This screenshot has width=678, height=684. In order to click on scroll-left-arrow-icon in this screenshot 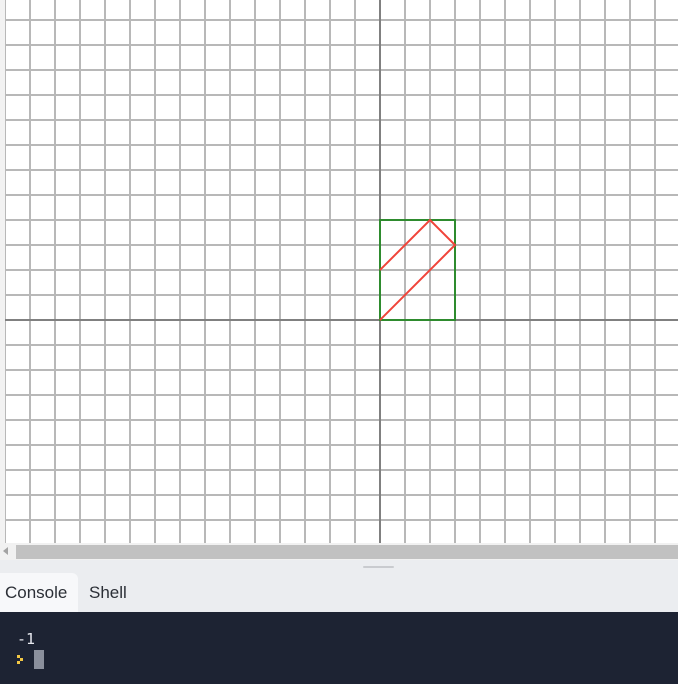, I will do `click(5, 551)`.